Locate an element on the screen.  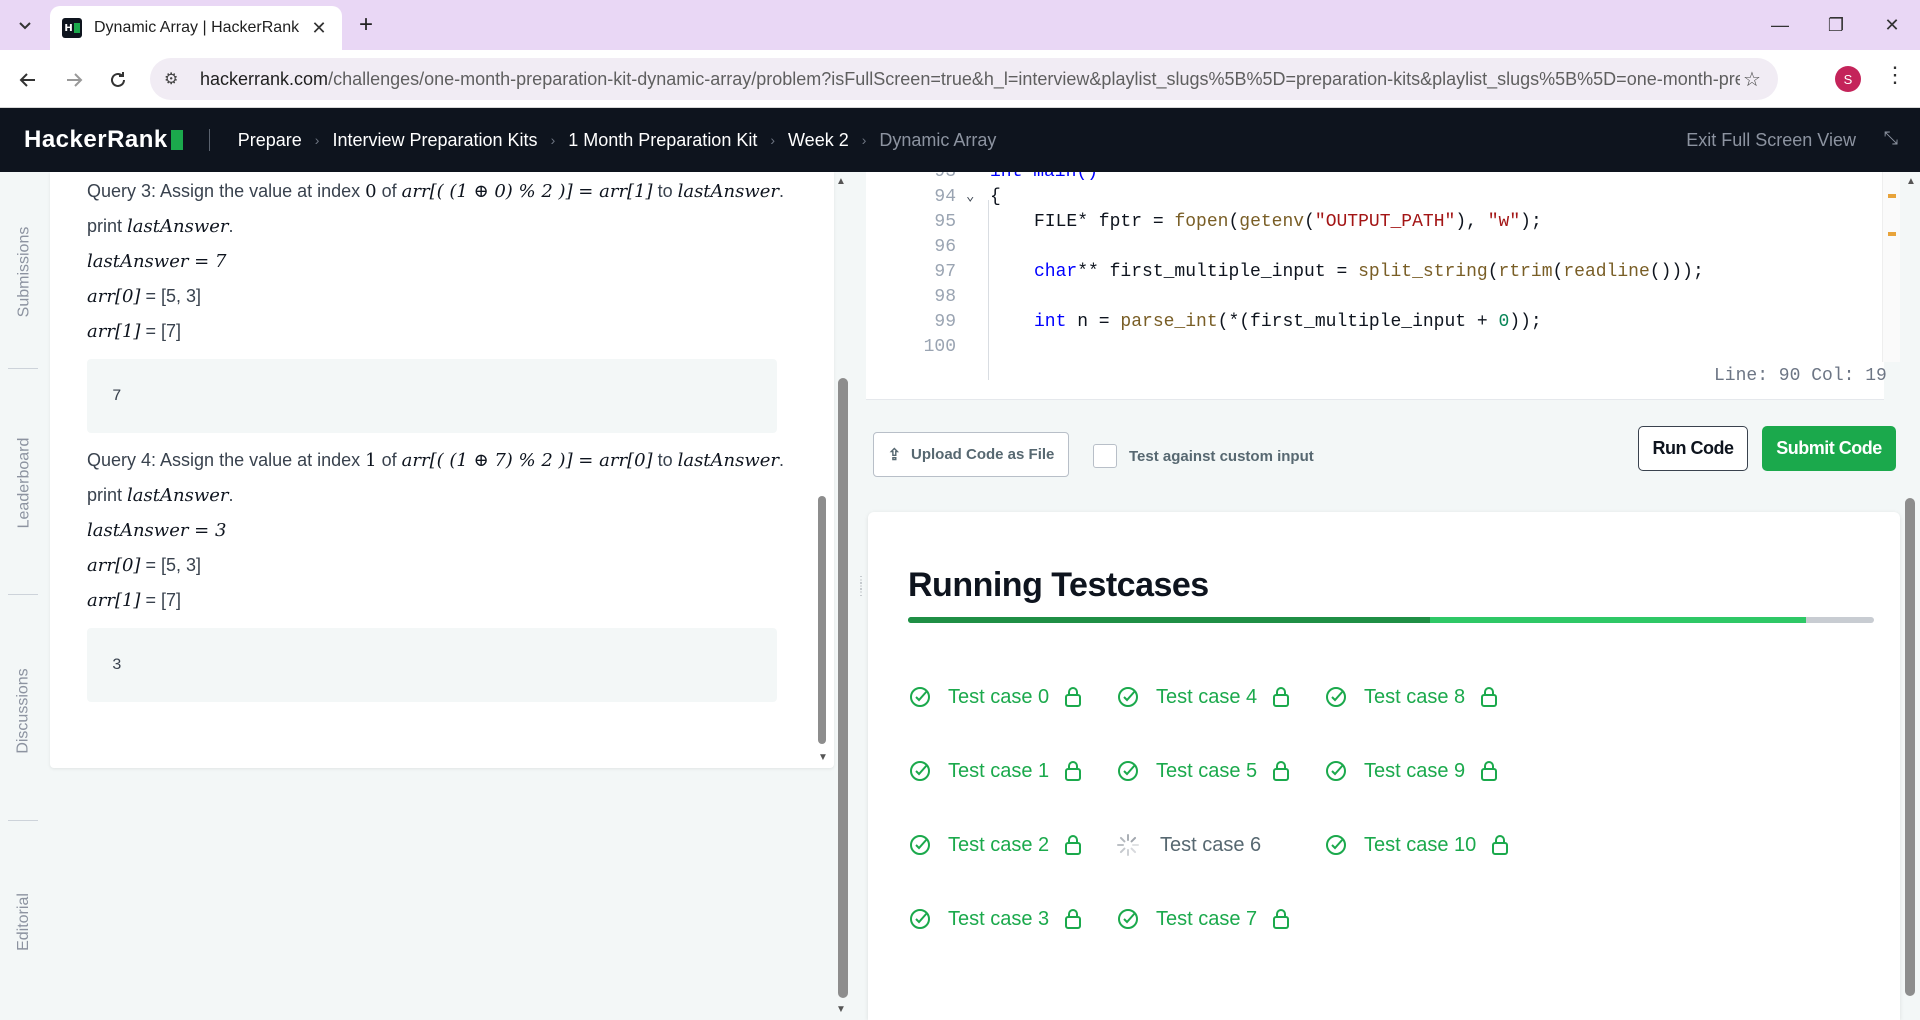
testcase-item: Test case 3 is located at coordinates (995, 919).